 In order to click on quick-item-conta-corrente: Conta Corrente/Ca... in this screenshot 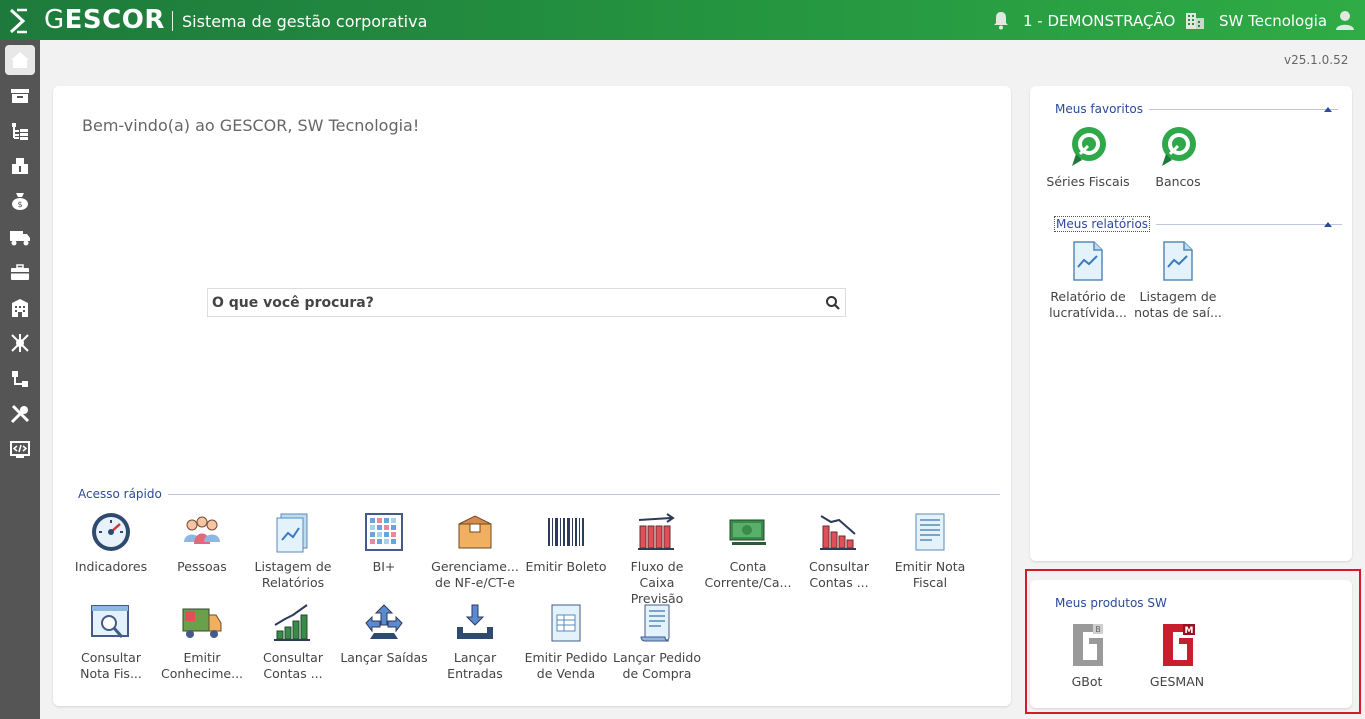, I will do `click(748, 550)`.